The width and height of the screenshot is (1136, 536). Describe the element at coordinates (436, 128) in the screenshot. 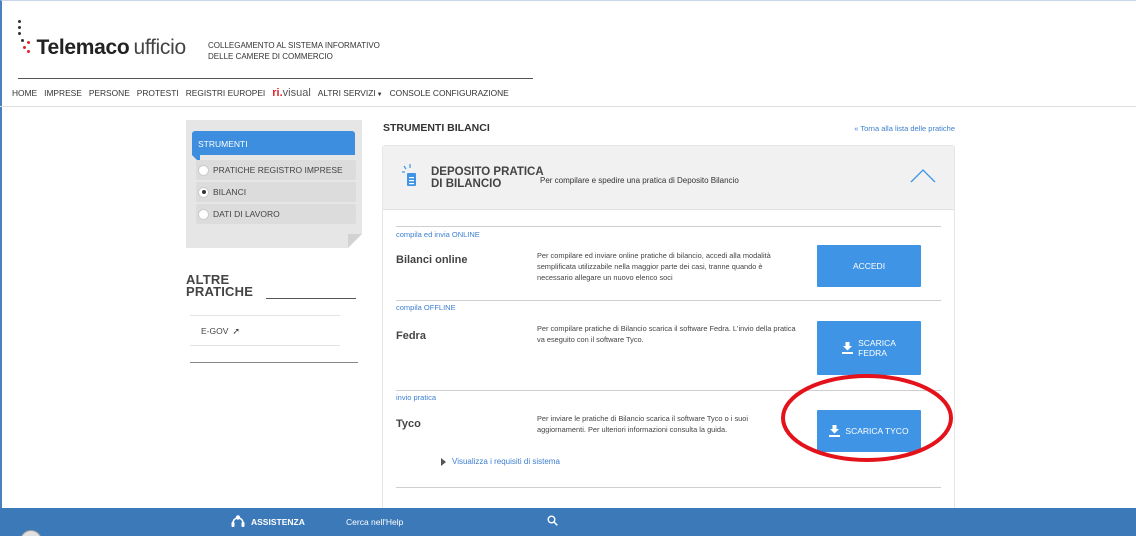

I see `page-title: STRUMENTI BILANCI` at that location.